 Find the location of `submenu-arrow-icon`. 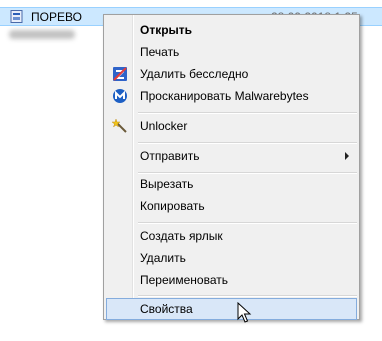

submenu-arrow-icon is located at coordinates (347, 156).